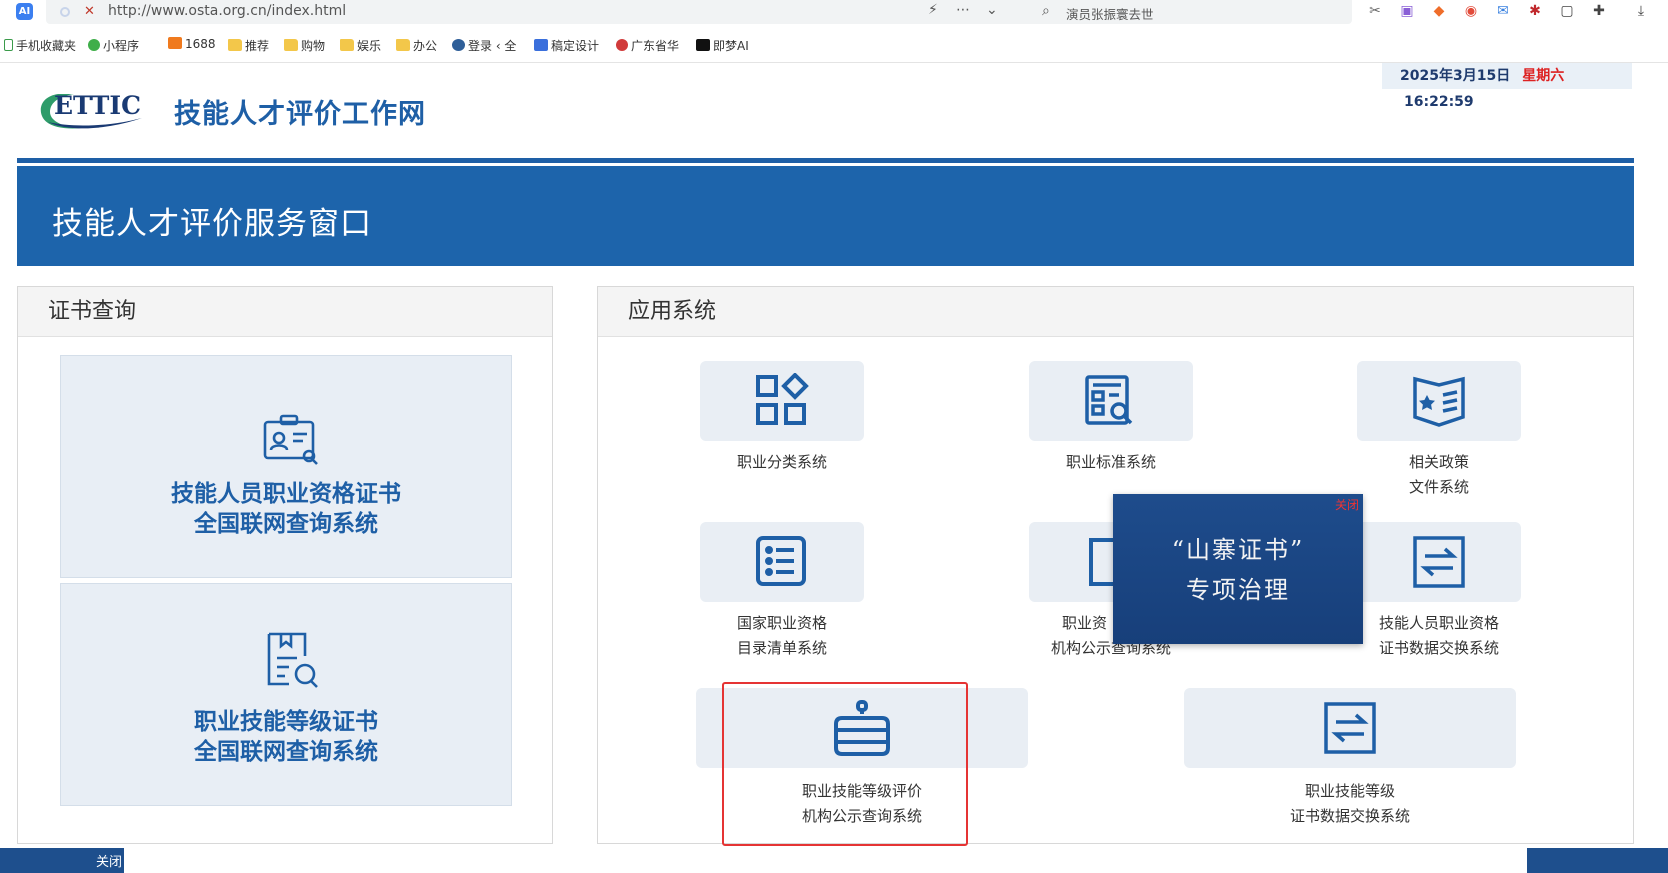 The width and height of the screenshot is (1668, 873). What do you see at coordinates (1471, 11) in the screenshot?
I see `weibo-icon: ◉` at bounding box center [1471, 11].